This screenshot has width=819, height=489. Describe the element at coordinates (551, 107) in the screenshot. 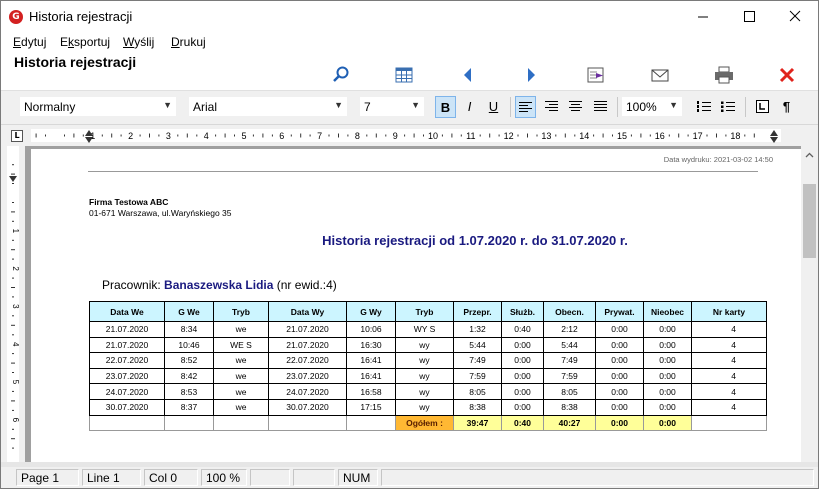

I see `align-right-button` at that location.